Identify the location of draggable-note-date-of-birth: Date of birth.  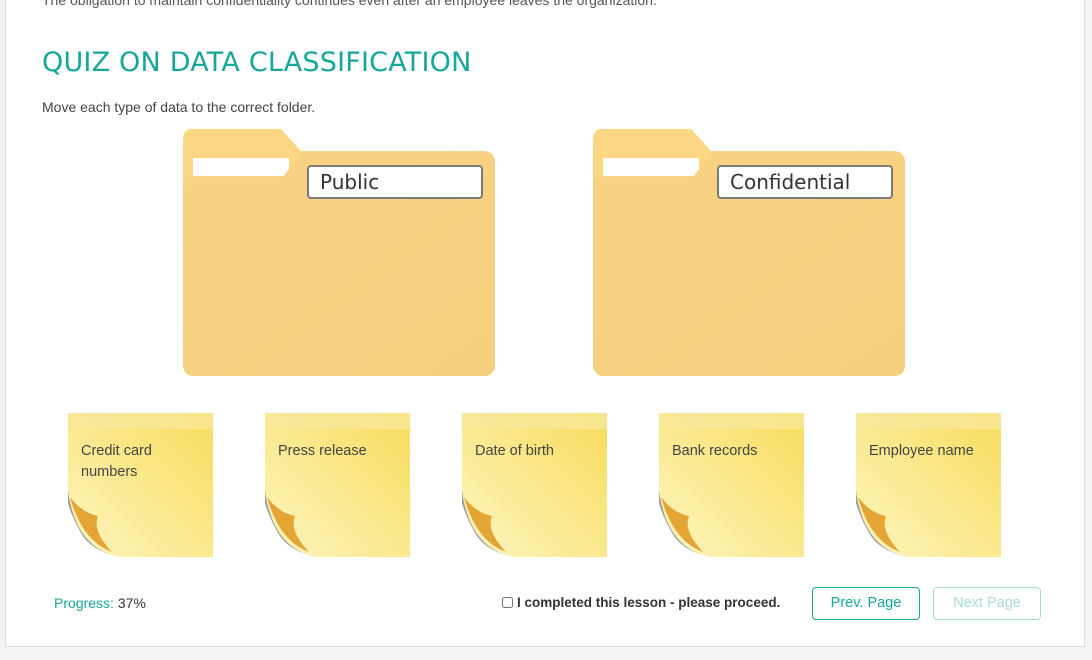
(534, 485).